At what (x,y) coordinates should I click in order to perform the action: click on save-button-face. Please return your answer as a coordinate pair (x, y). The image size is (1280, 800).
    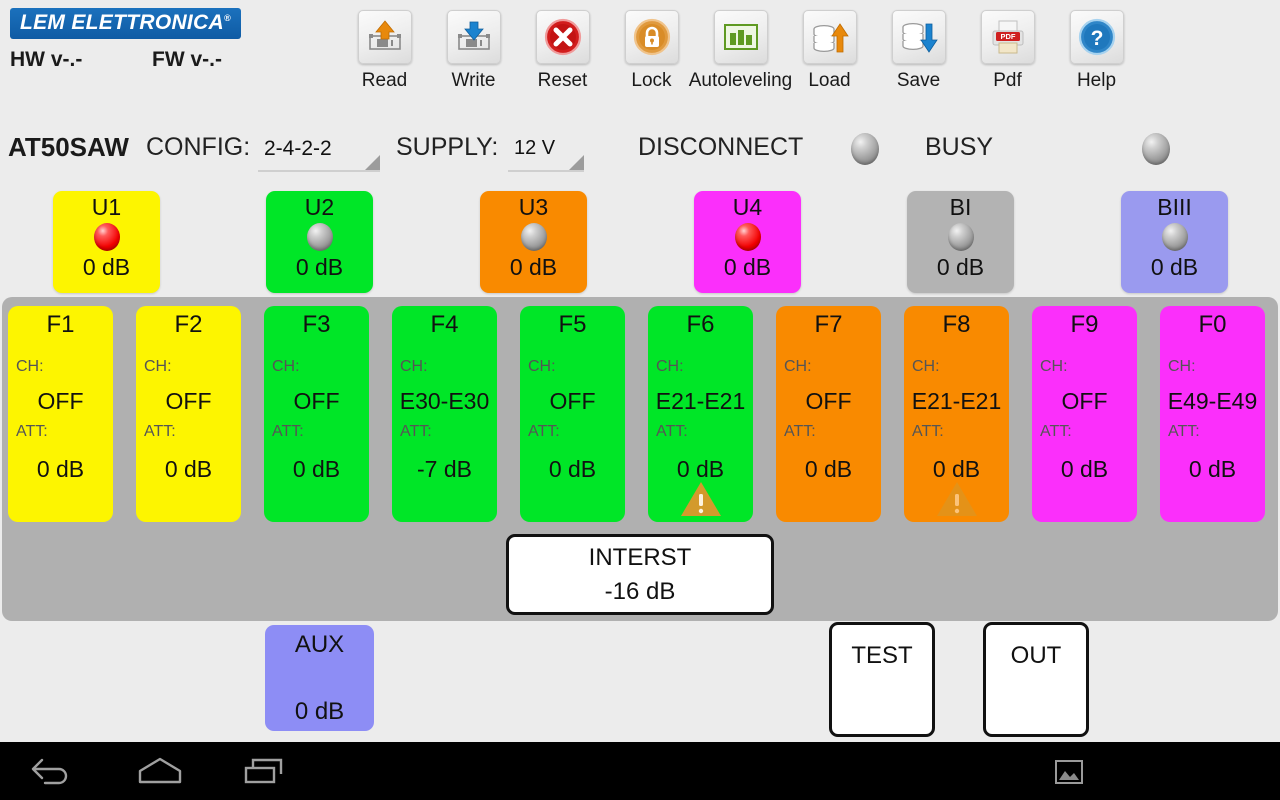
    Looking at the image, I should click on (918, 37).